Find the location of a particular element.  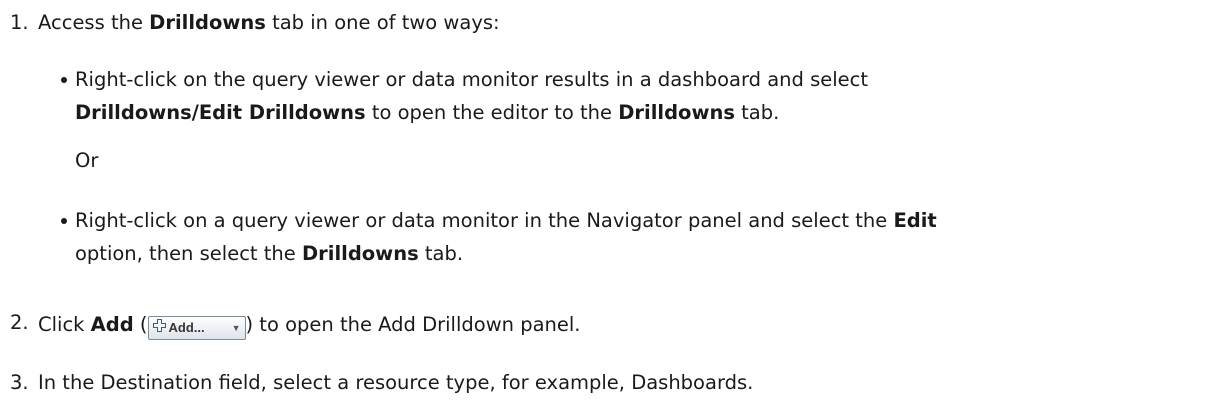

step-1-text-b: tab in one of two ways: is located at coordinates (382, 22).